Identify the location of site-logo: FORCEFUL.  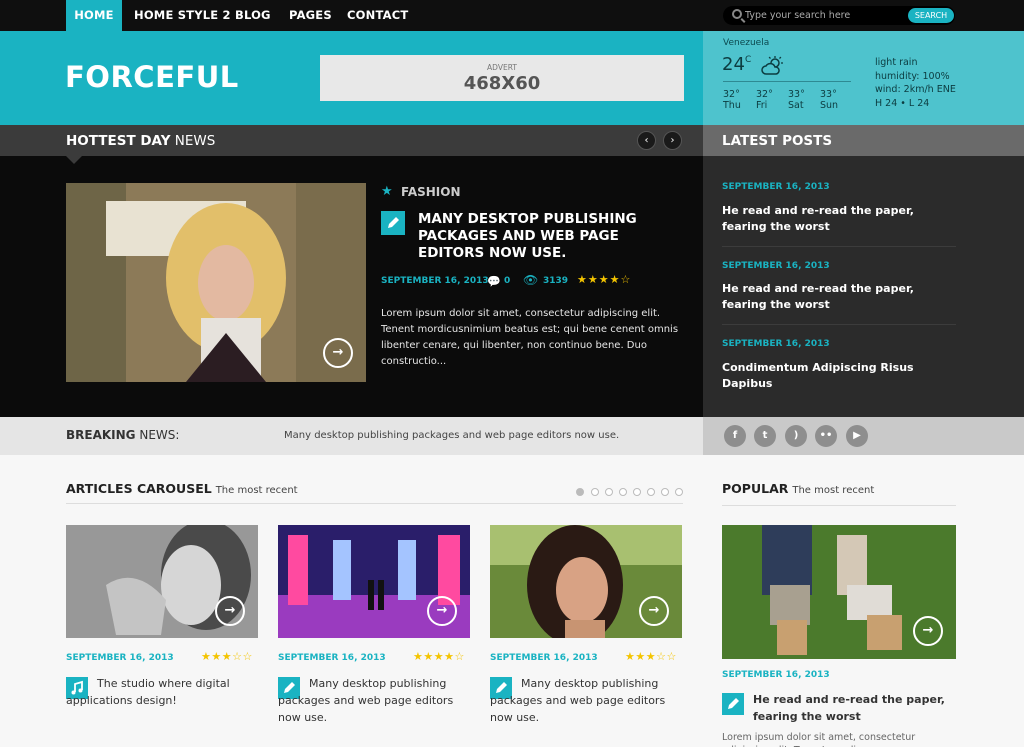
(152, 77).